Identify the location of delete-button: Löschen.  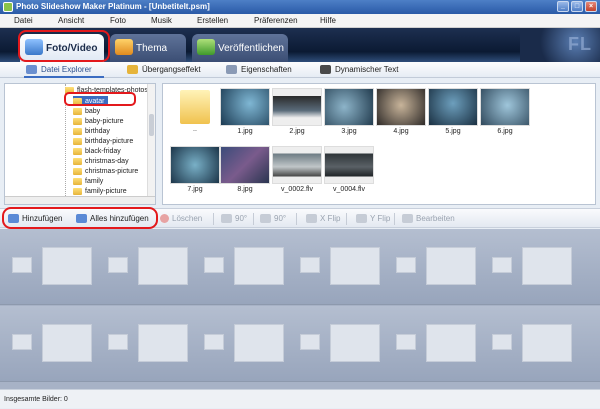
(181, 218).